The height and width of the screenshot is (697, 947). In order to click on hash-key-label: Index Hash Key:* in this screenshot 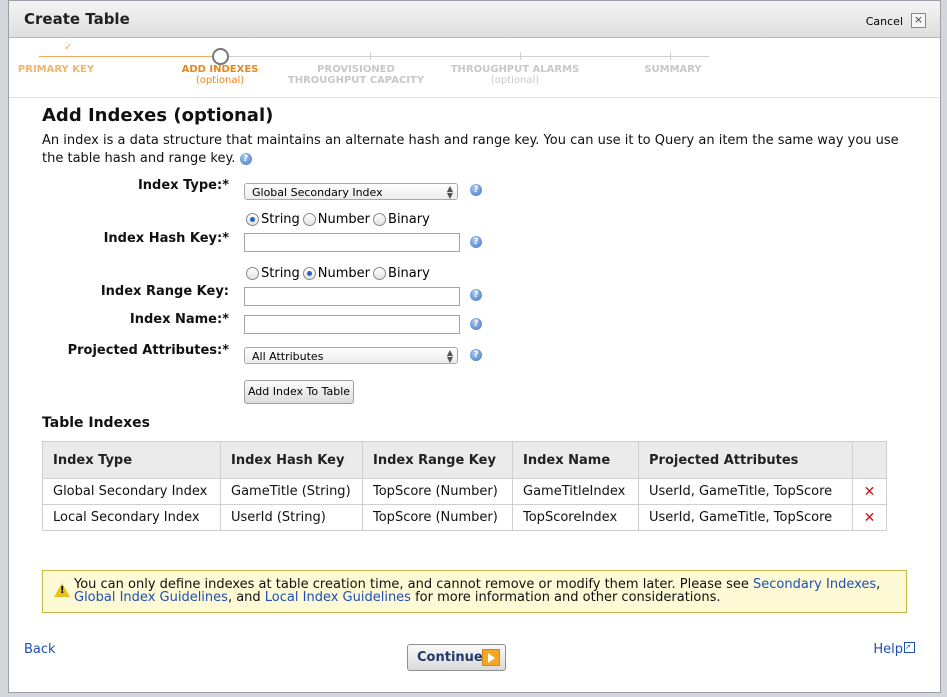, I will do `click(166, 238)`.